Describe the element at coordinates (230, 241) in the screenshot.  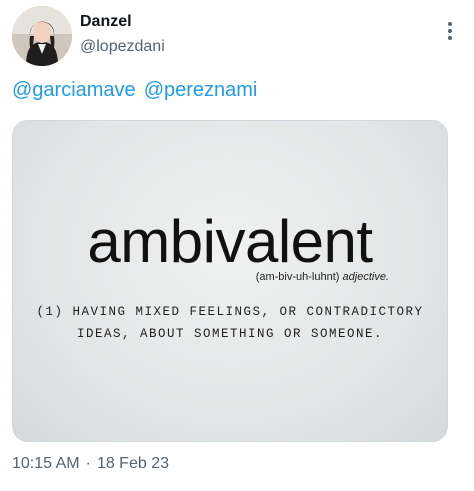
I see `image-word: ambivalent` at that location.